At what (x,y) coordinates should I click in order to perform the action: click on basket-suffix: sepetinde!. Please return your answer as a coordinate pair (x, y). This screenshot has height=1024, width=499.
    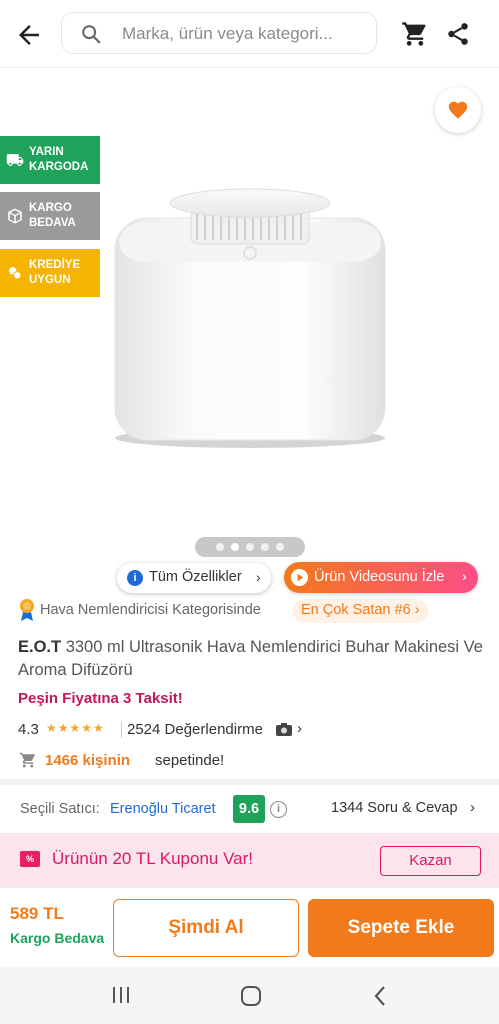
    Looking at the image, I should click on (190, 760).